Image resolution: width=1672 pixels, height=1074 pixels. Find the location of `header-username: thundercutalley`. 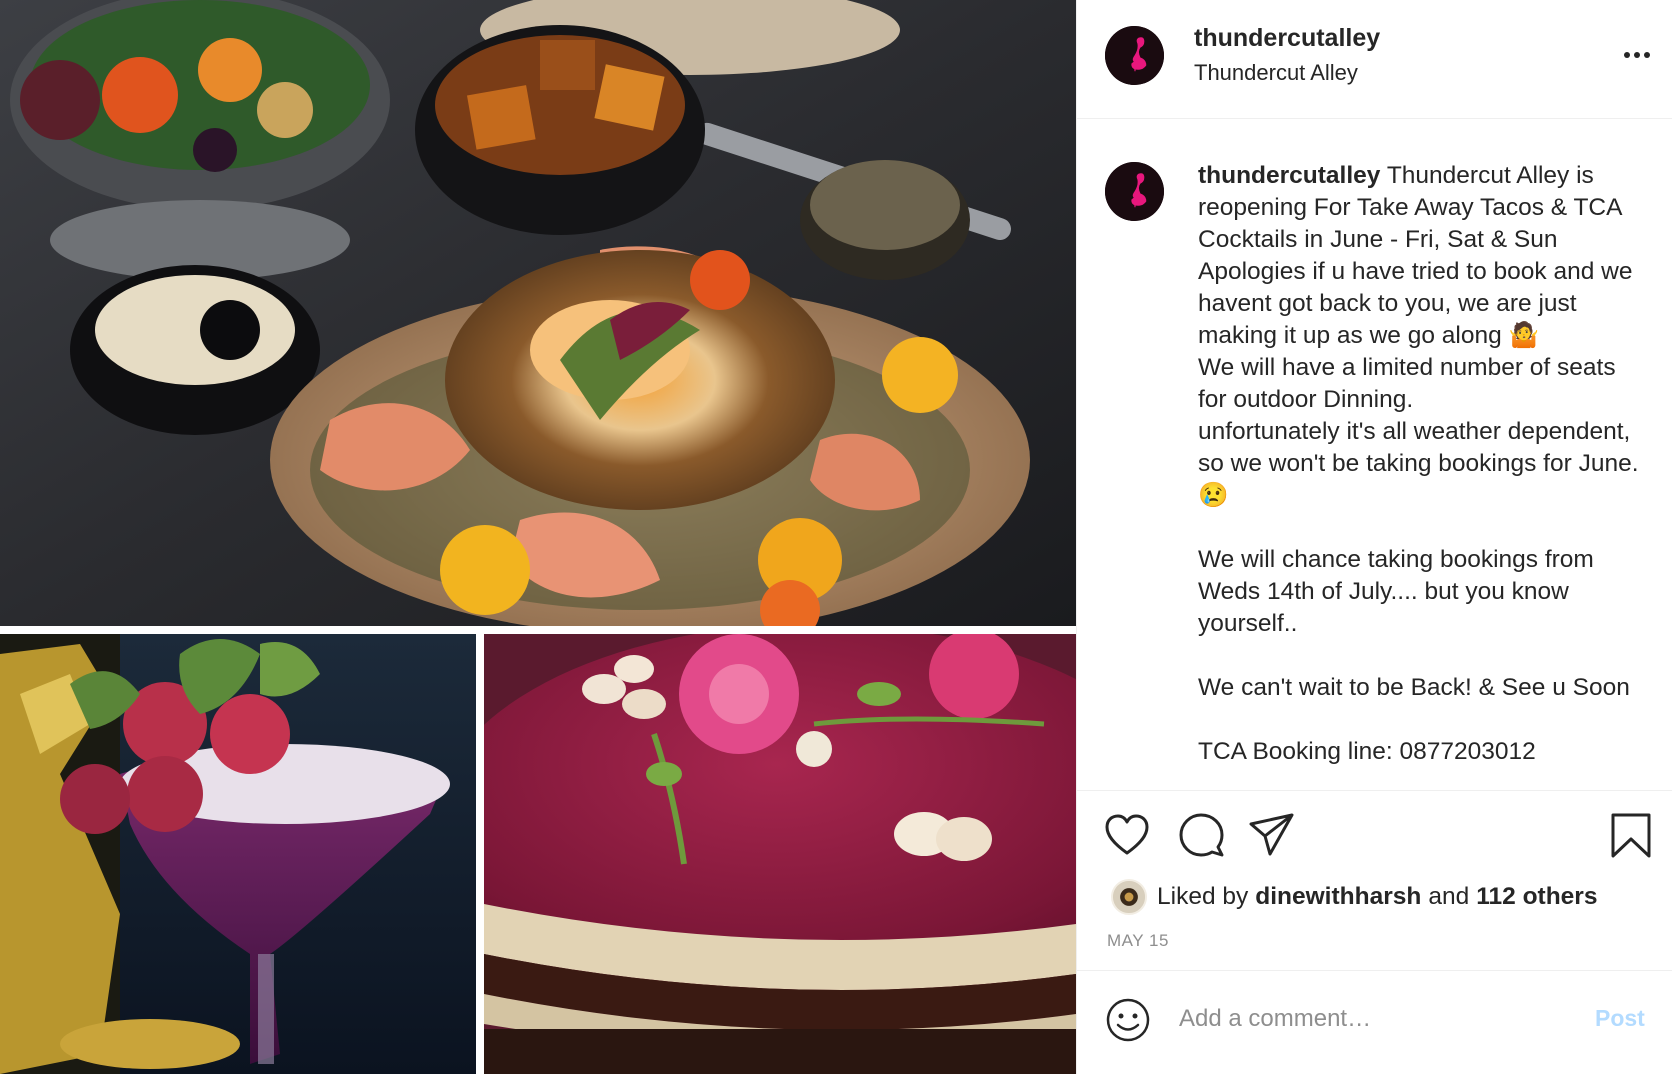

header-username: thundercutalley is located at coordinates (1287, 38).